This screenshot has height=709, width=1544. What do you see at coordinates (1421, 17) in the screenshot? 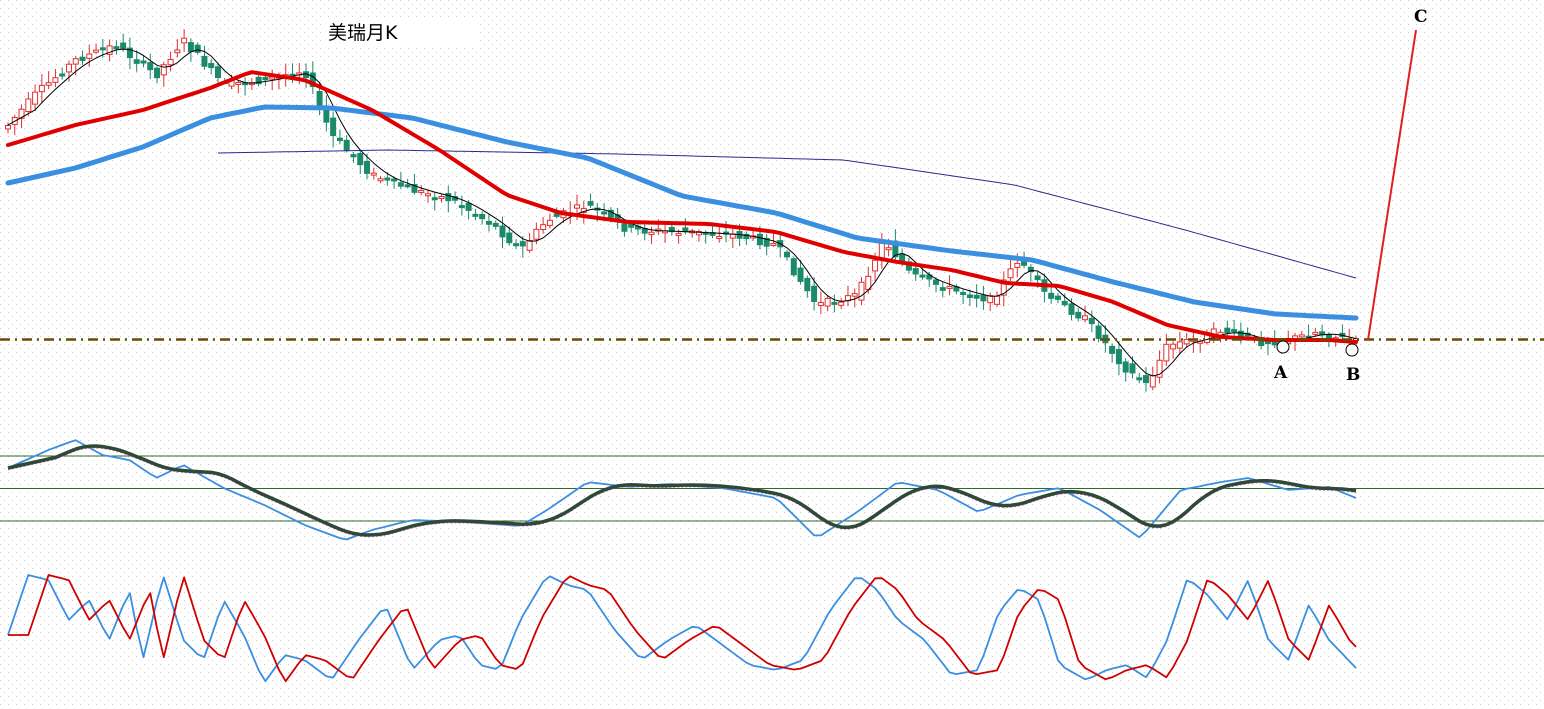
I see `annotation-label-c: C` at bounding box center [1421, 17].